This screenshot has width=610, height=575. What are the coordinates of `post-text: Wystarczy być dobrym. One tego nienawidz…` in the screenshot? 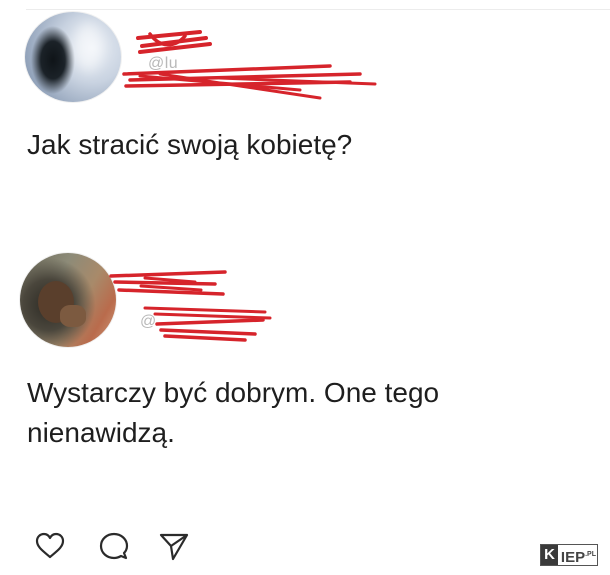 It's located at (233, 412).